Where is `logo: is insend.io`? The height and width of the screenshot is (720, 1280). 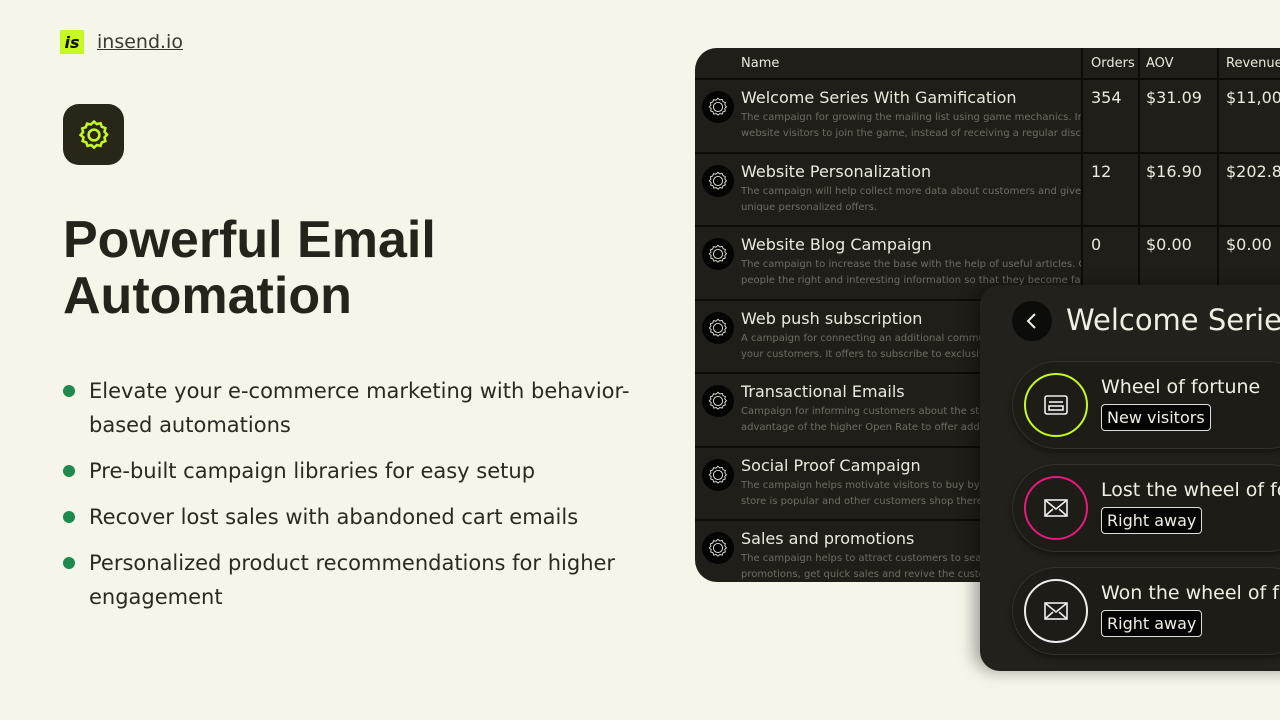 logo: is insend.io is located at coordinates (121, 42).